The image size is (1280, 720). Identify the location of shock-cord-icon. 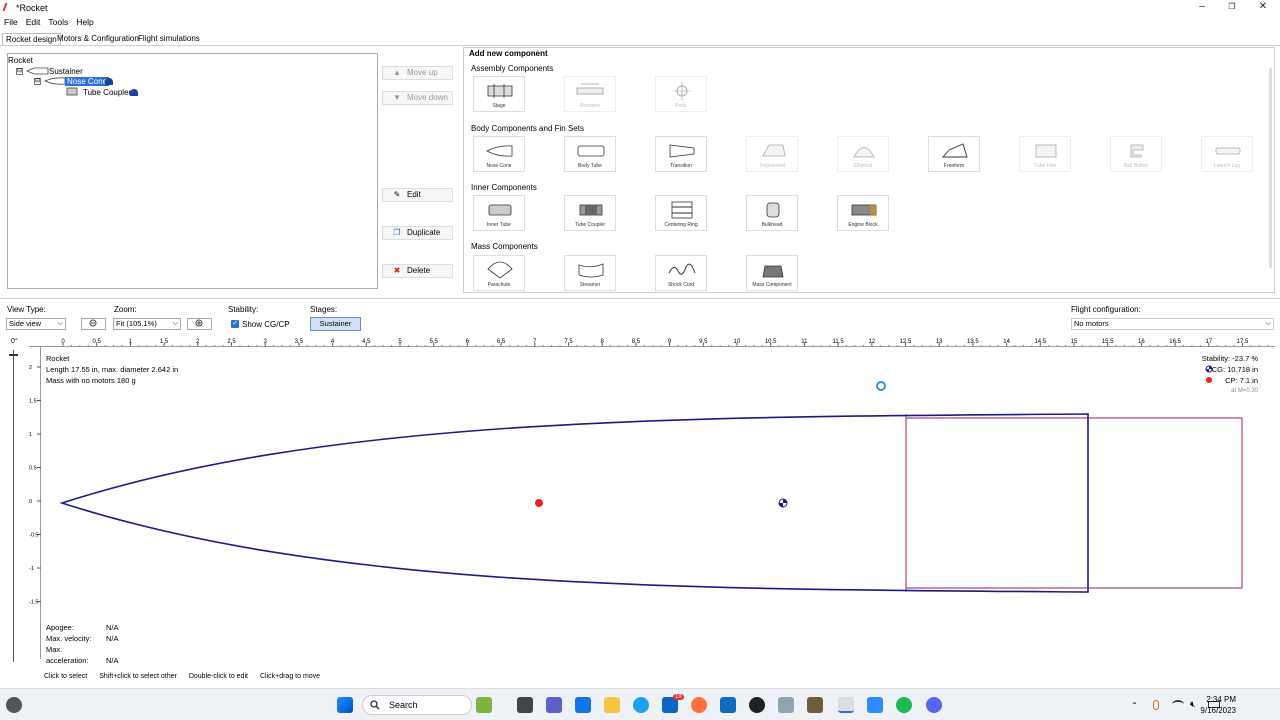
(682, 269).